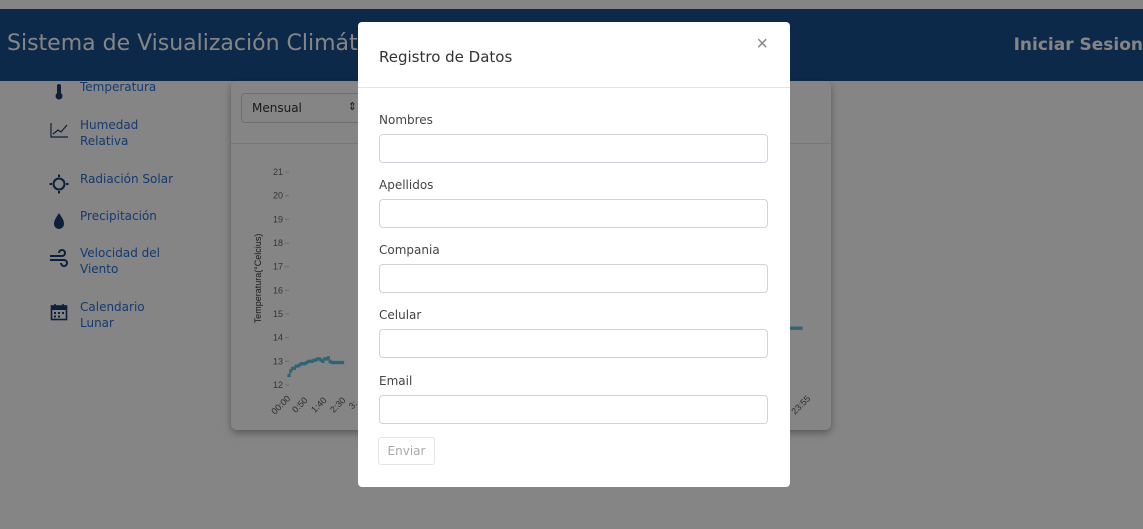 This screenshot has width=1143, height=529. Describe the element at coordinates (573, 409) in the screenshot. I see `email-input` at that location.